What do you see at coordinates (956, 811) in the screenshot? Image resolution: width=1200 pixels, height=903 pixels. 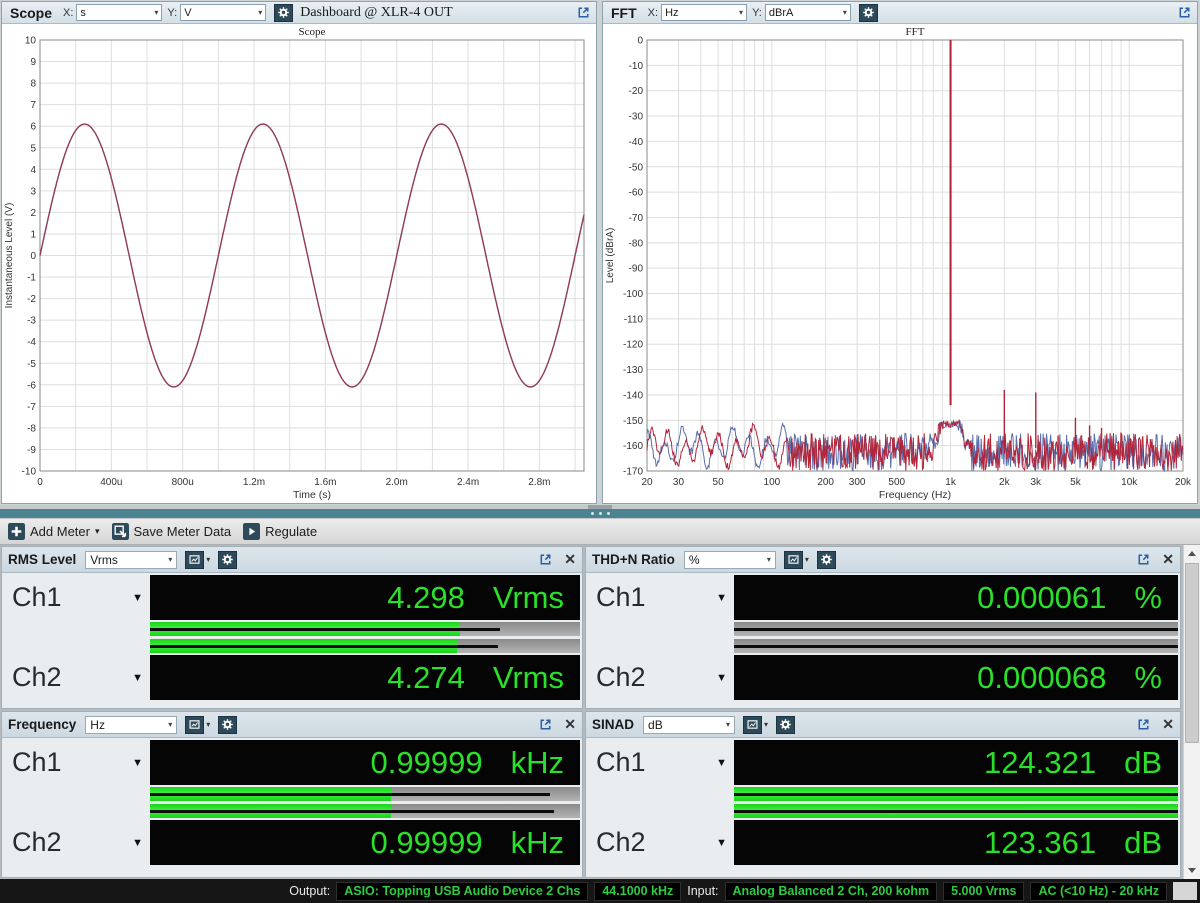 I see `level-bar-ch2` at bounding box center [956, 811].